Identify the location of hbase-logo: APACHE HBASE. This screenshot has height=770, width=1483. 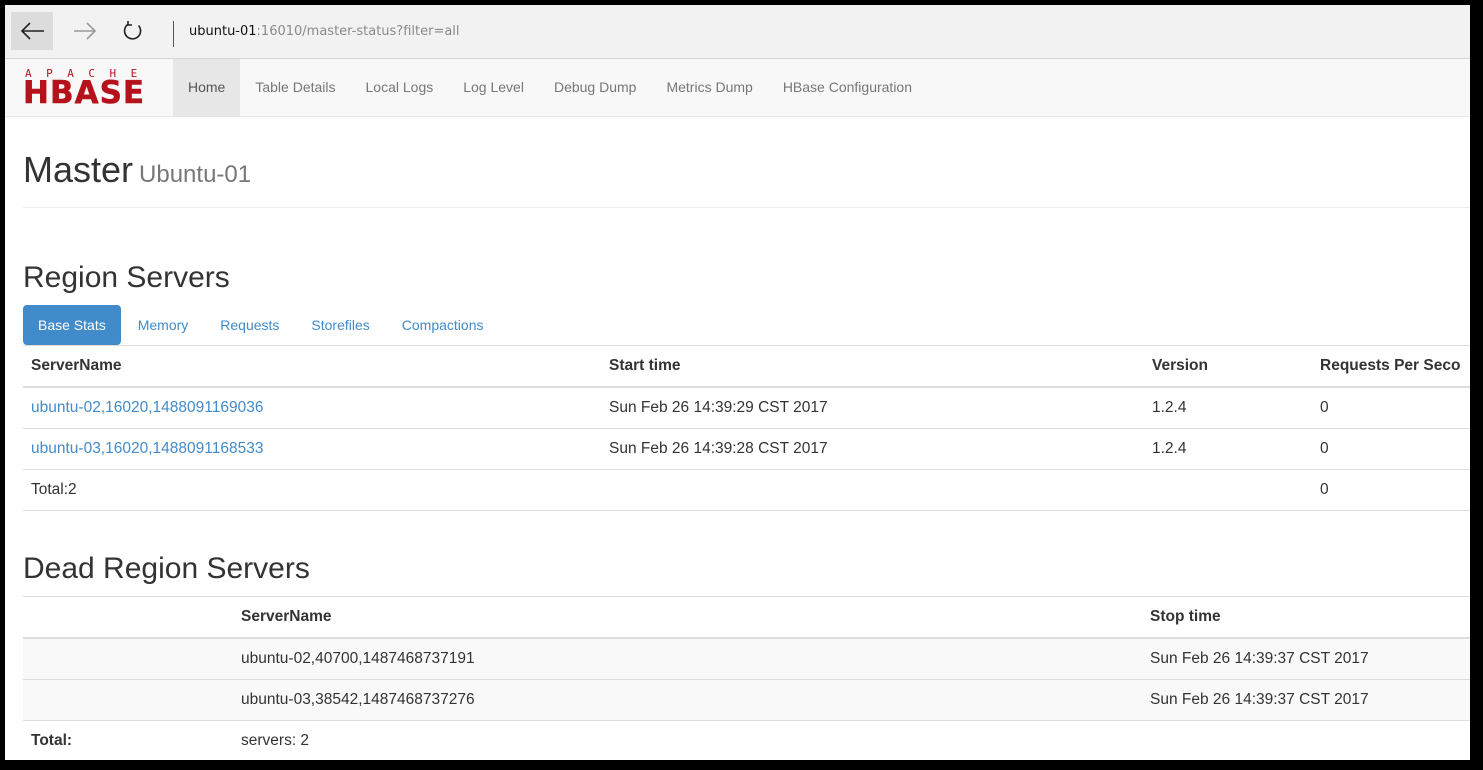
(92, 89).